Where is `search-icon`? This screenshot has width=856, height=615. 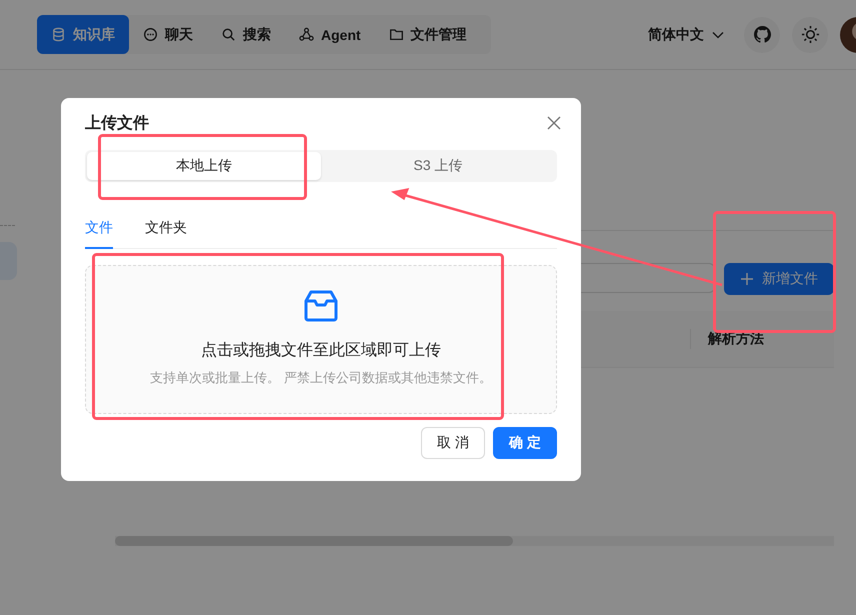
search-icon is located at coordinates (228, 34).